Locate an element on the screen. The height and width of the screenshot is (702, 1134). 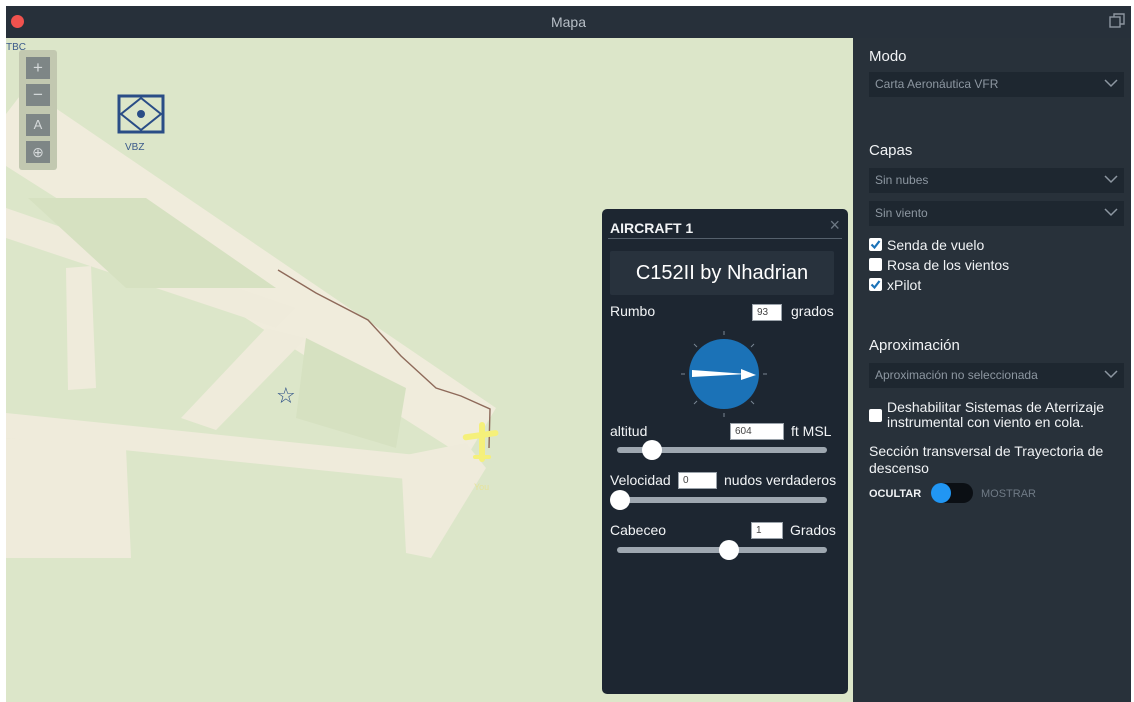
zoom-out-button: − is located at coordinates (38, 95).